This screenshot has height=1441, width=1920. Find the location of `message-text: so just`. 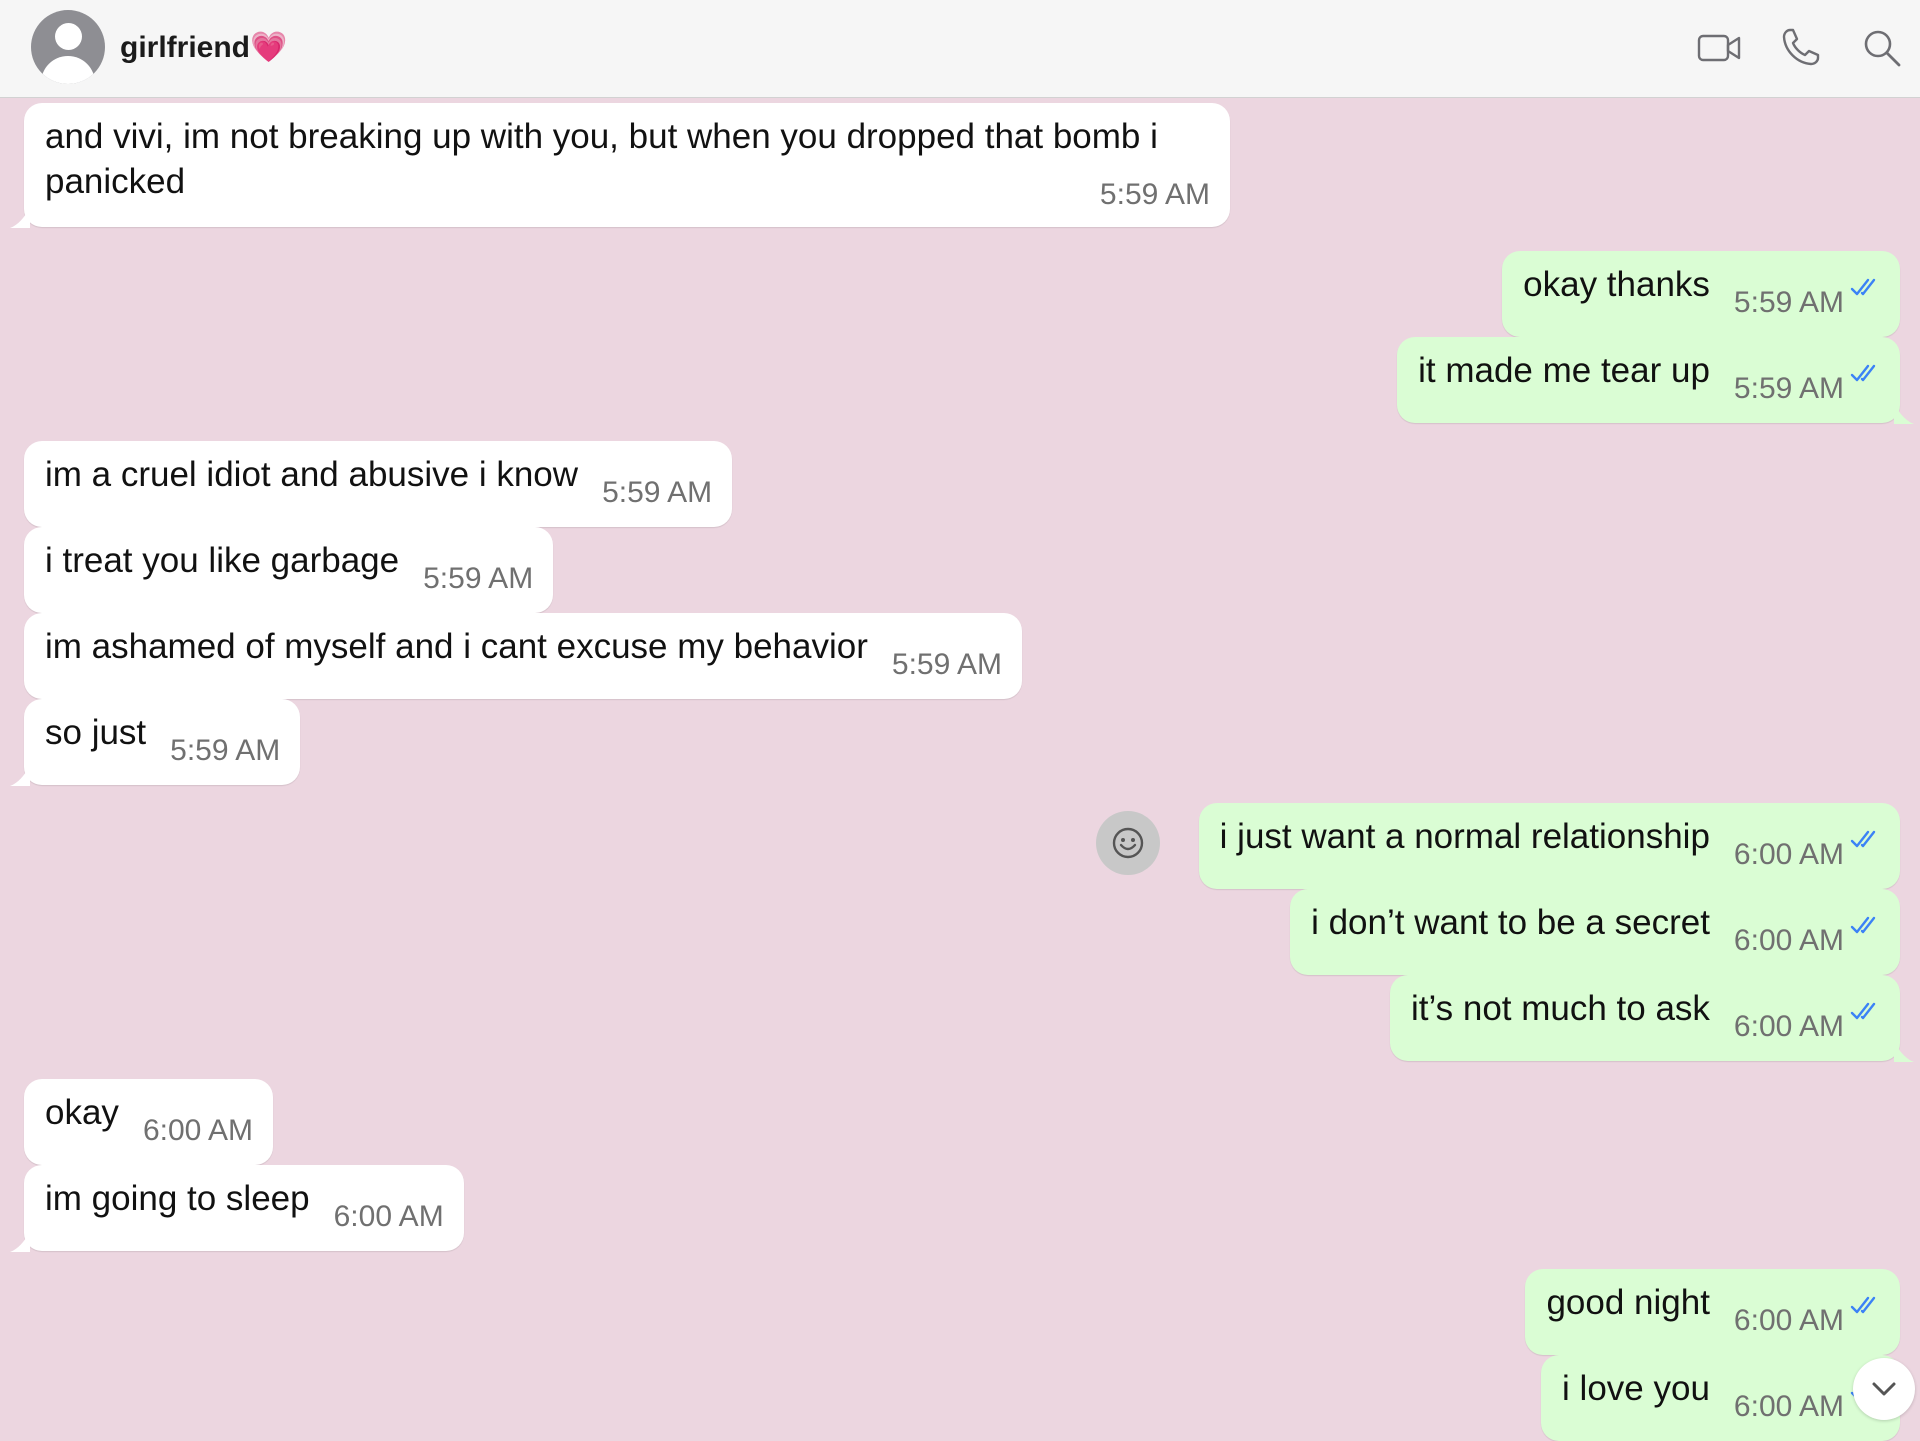

message-text: so just is located at coordinates (96, 732).